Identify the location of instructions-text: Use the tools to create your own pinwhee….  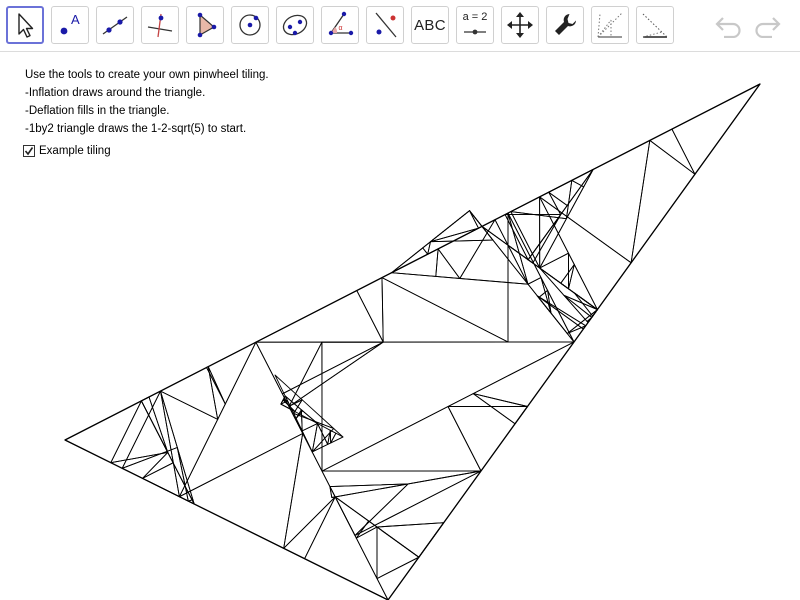
(147, 102).